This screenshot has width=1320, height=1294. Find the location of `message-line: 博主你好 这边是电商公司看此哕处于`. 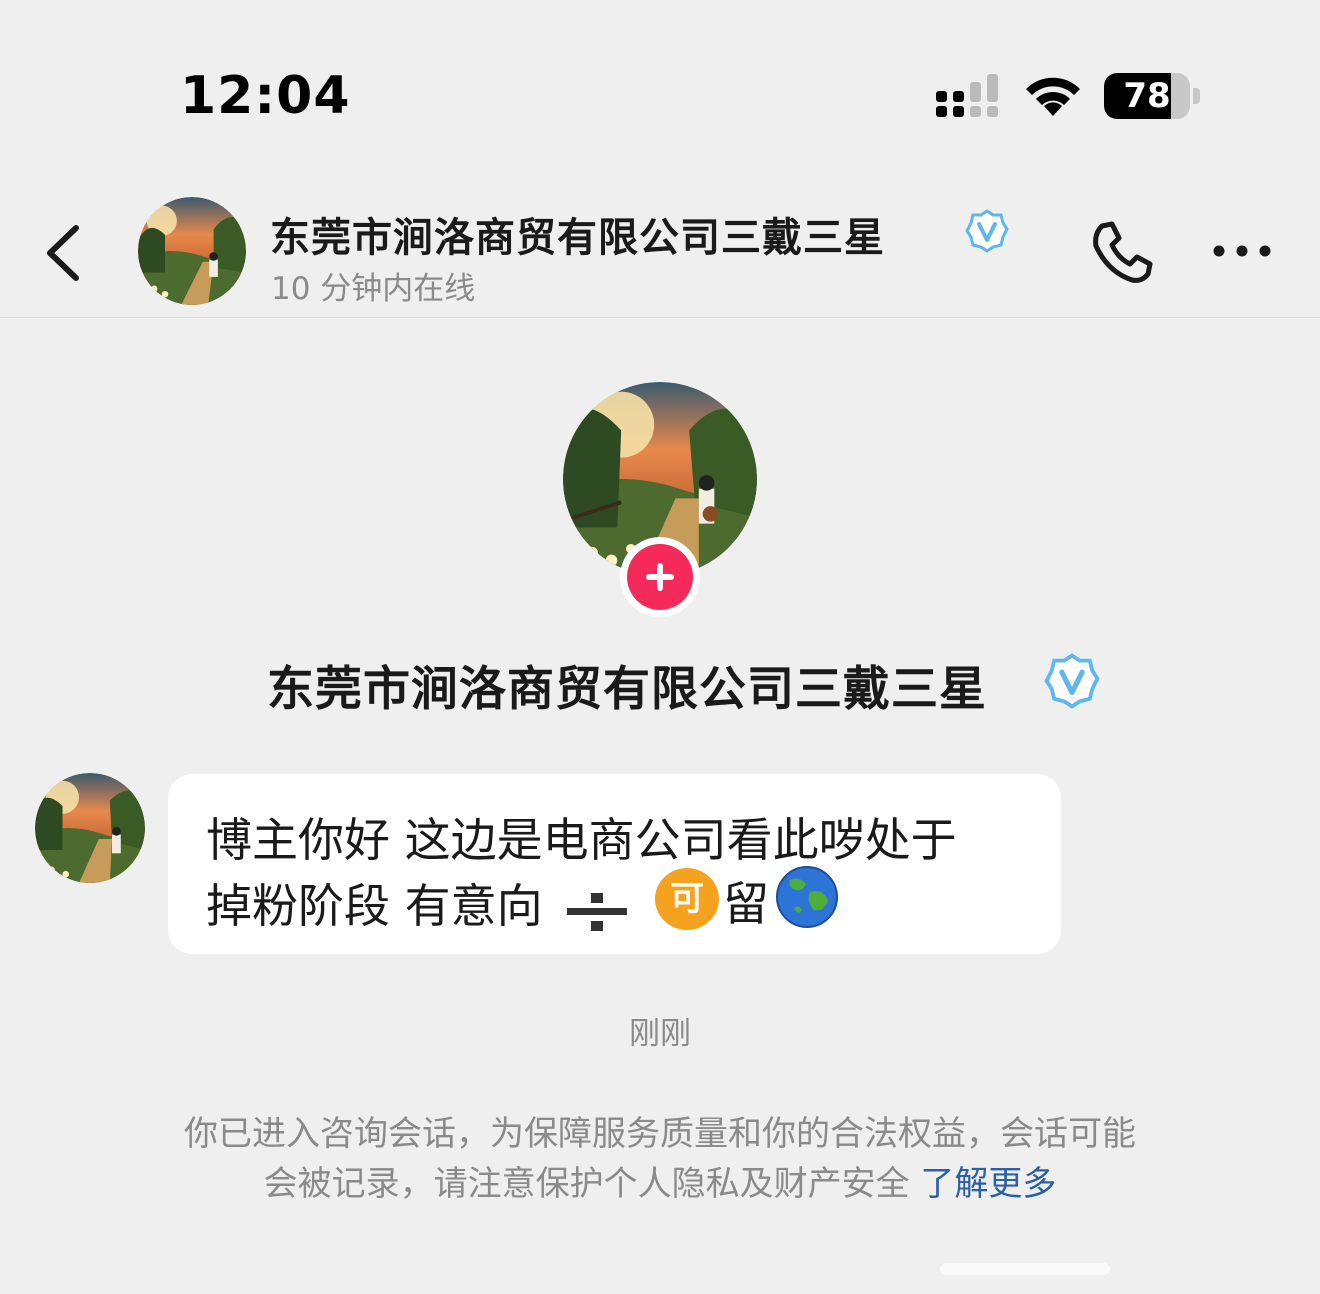

message-line: 博主你好 这边是电商公司看此哕处于 is located at coordinates (581, 840).